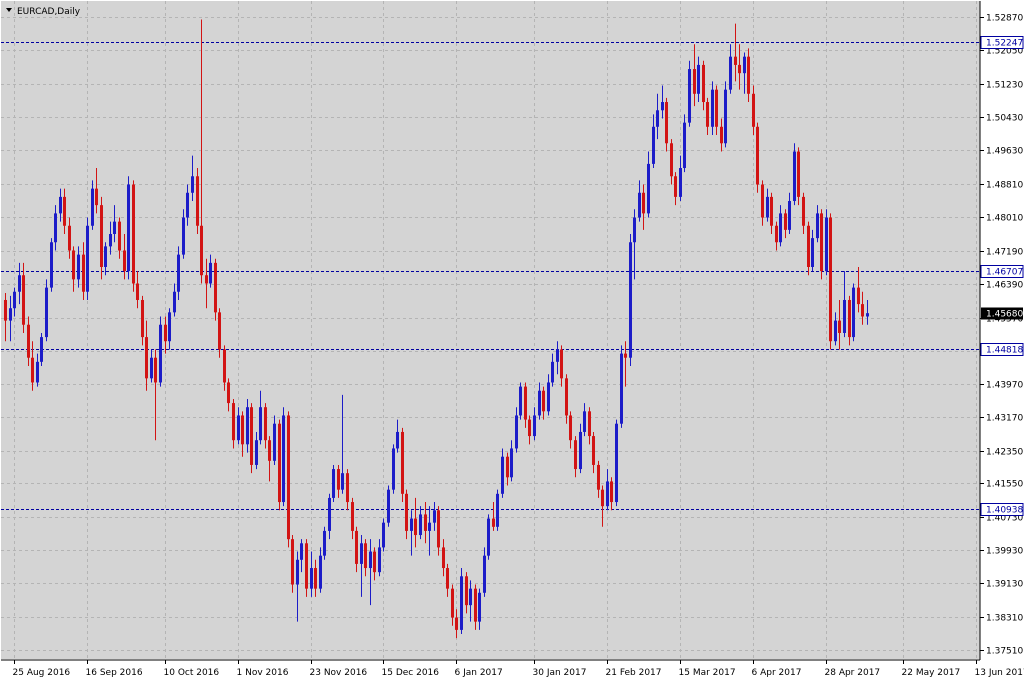 This screenshot has width=1024, height=683. Describe the element at coordinates (1004, 152) in the screenshot. I see `y-tick-label: 1.49630` at that location.